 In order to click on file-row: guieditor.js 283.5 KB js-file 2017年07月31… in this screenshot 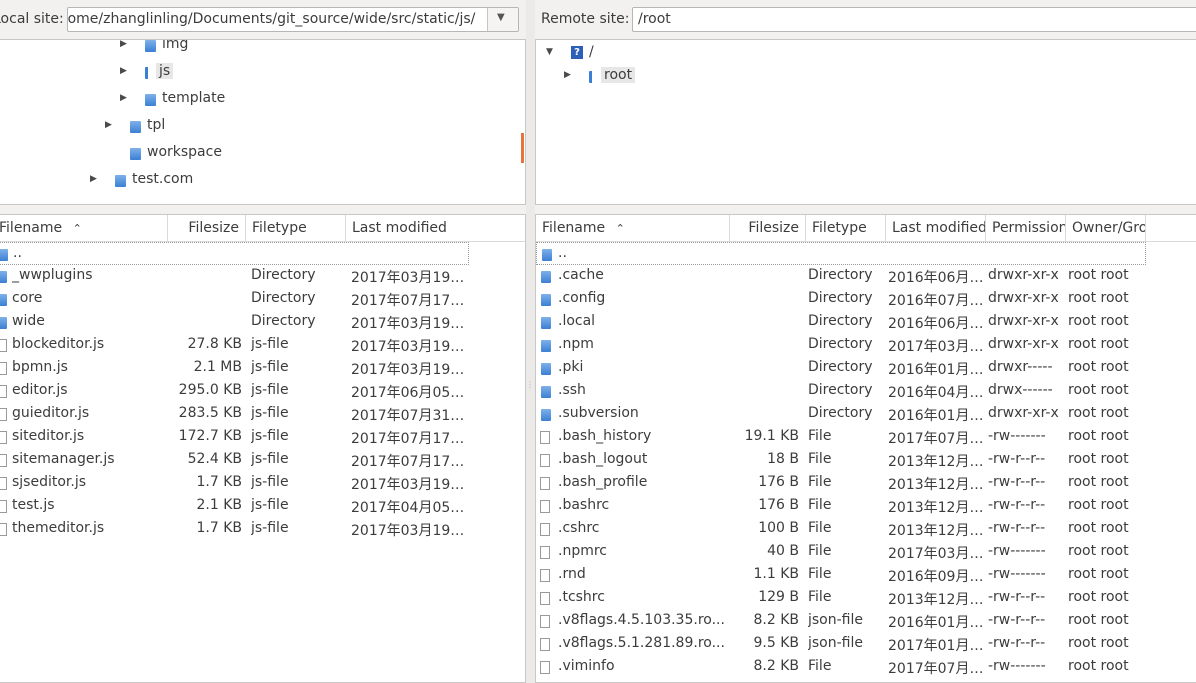, I will do `click(262, 414)`.